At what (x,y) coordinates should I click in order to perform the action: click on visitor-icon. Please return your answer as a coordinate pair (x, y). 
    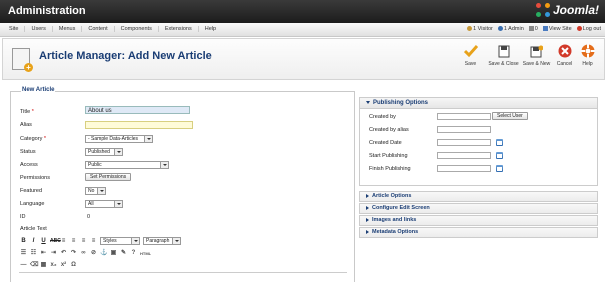
    Looking at the image, I should click on (470, 29).